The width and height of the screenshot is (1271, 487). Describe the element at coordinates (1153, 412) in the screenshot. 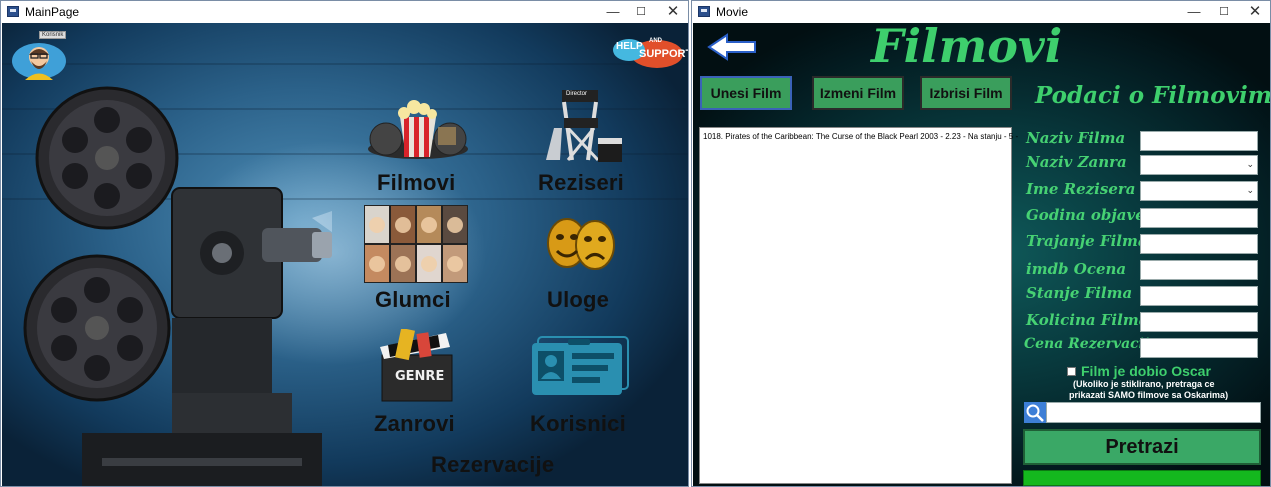

I see `search-input` at that location.